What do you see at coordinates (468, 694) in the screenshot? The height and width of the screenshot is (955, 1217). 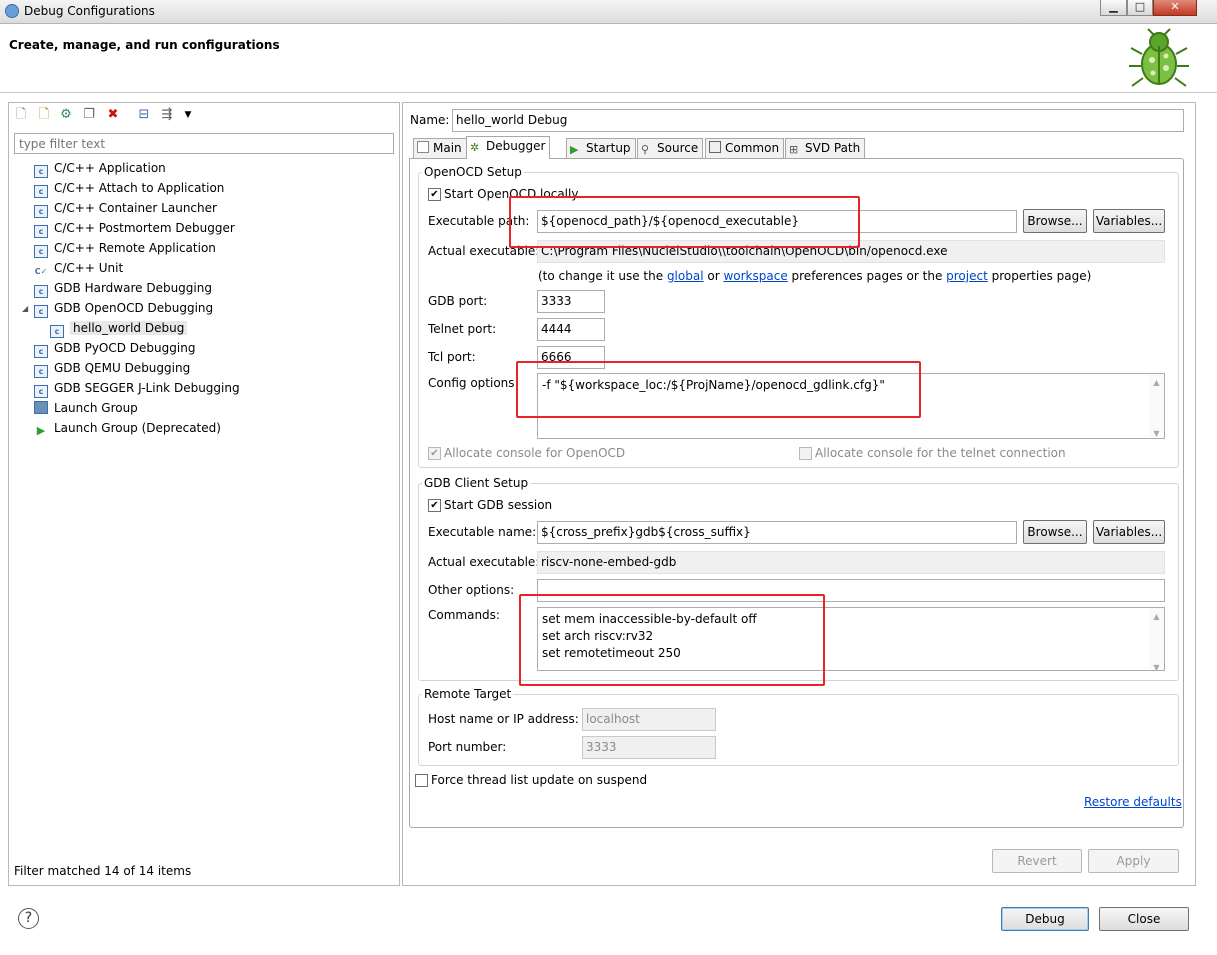 I see `remote-target-title: Remote Target` at bounding box center [468, 694].